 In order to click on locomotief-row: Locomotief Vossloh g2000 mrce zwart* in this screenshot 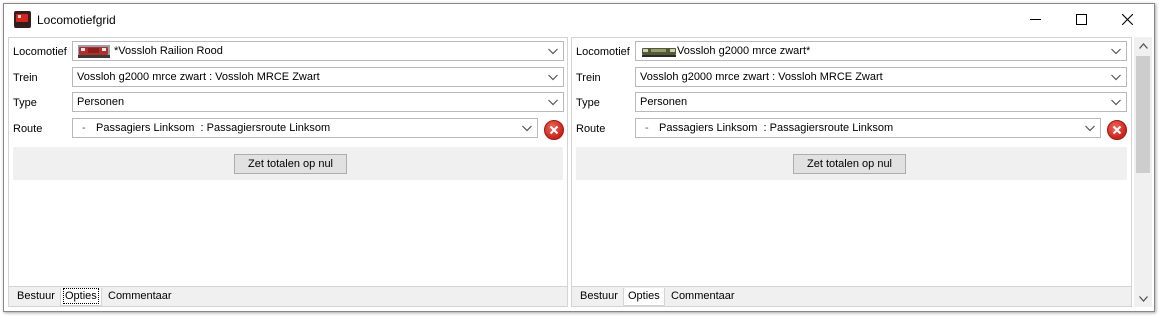, I will do `click(851, 52)`.